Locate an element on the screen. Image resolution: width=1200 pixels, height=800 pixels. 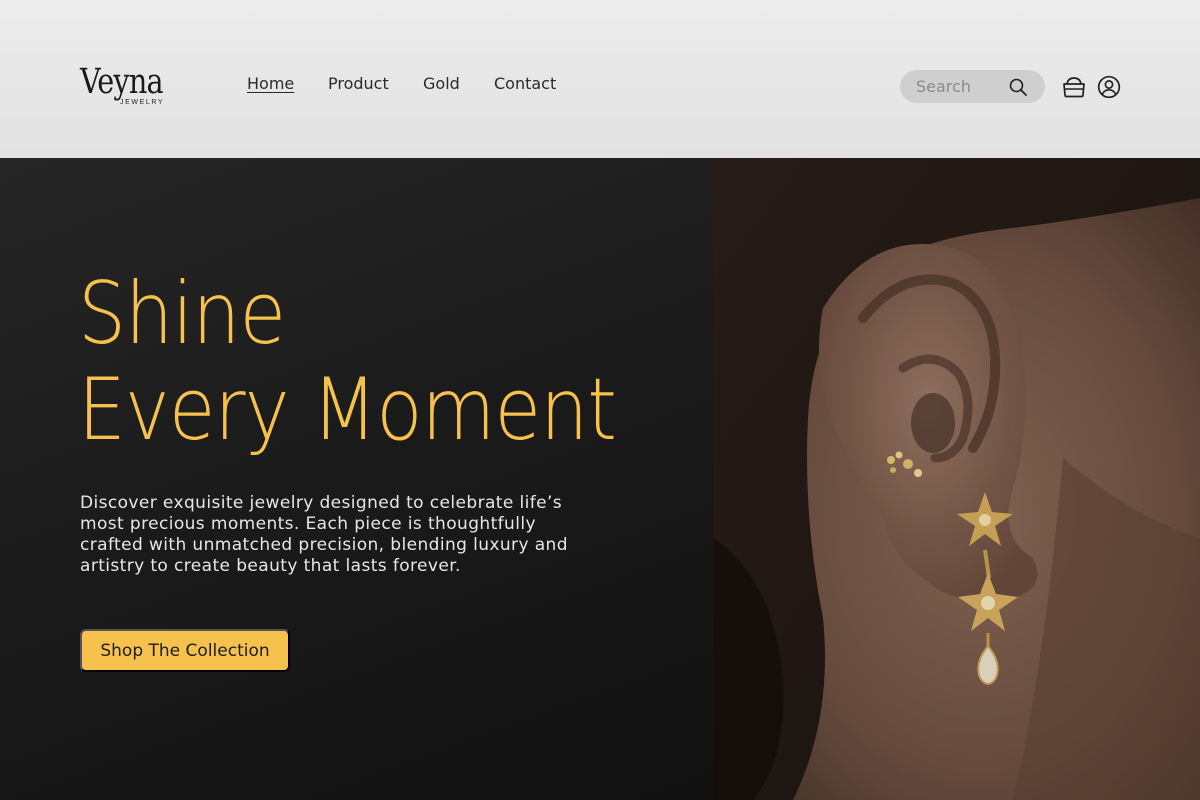
brand-logo: Veyna JEWELRY is located at coordinates (130, 86).